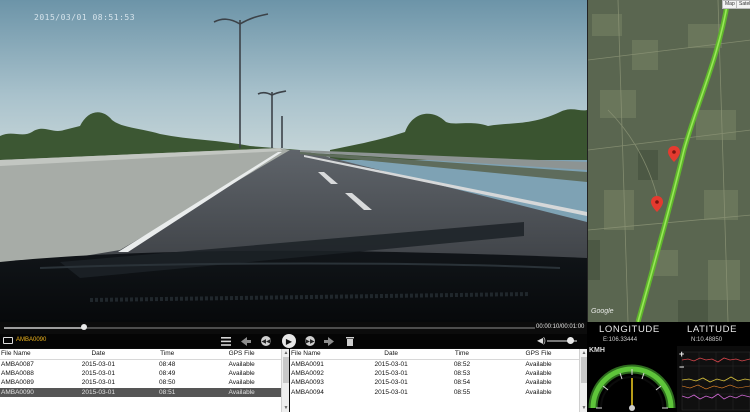  What do you see at coordinates (17, 383) in the screenshot?
I see `cell-file-name: AMBA0089` at bounding box center [17, 383].